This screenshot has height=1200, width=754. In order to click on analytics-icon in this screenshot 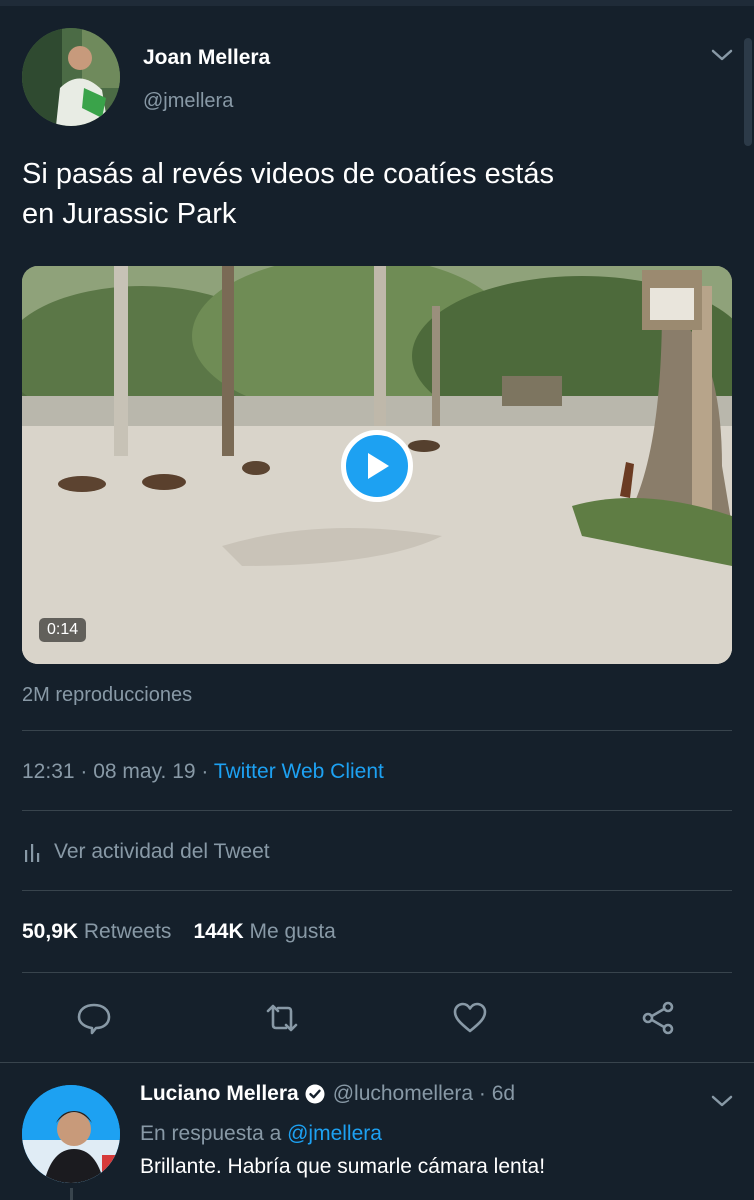, I will do `click(32, 853)`.